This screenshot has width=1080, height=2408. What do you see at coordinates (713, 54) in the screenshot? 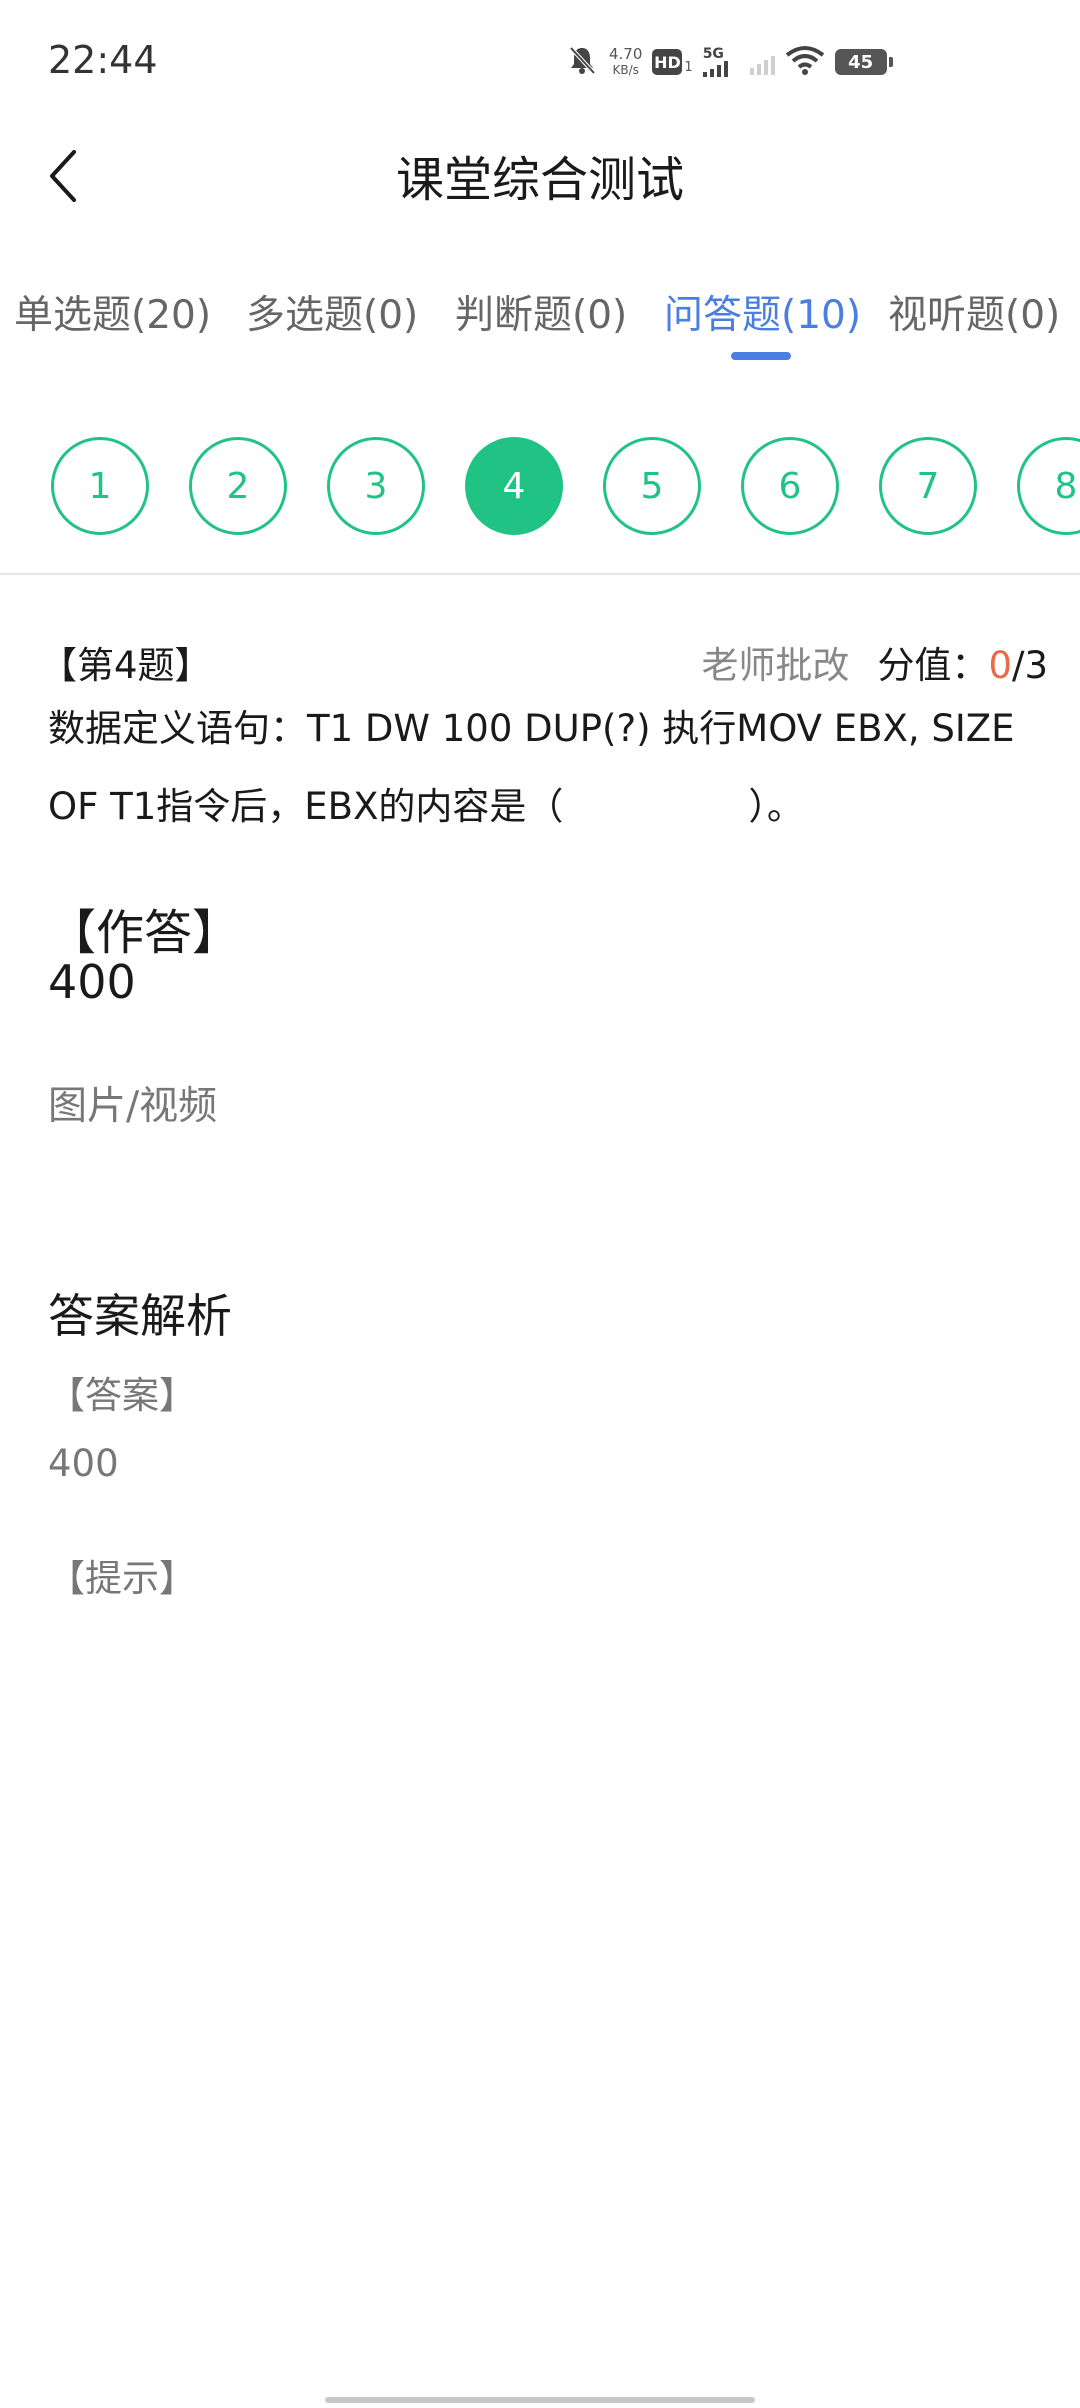
I see `network-type: 5G` at bounding box center [713, 54].